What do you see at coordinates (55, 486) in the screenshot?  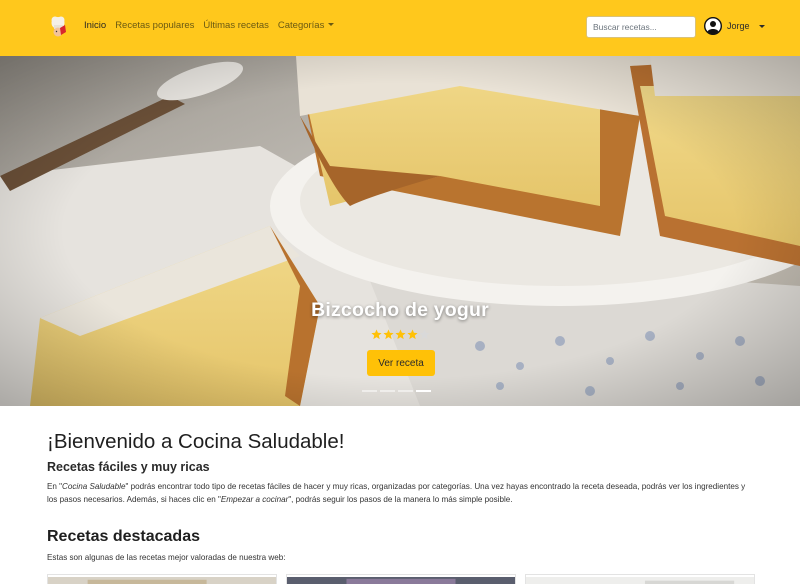 I see `welcome-text-part: En "` at bounding box center [55, 486].